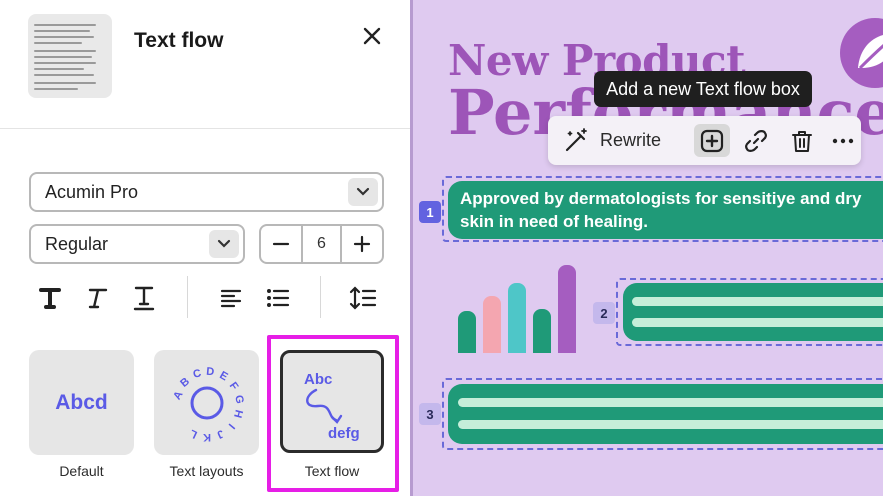  I want to click on align-left-icon, so click(231, 298).